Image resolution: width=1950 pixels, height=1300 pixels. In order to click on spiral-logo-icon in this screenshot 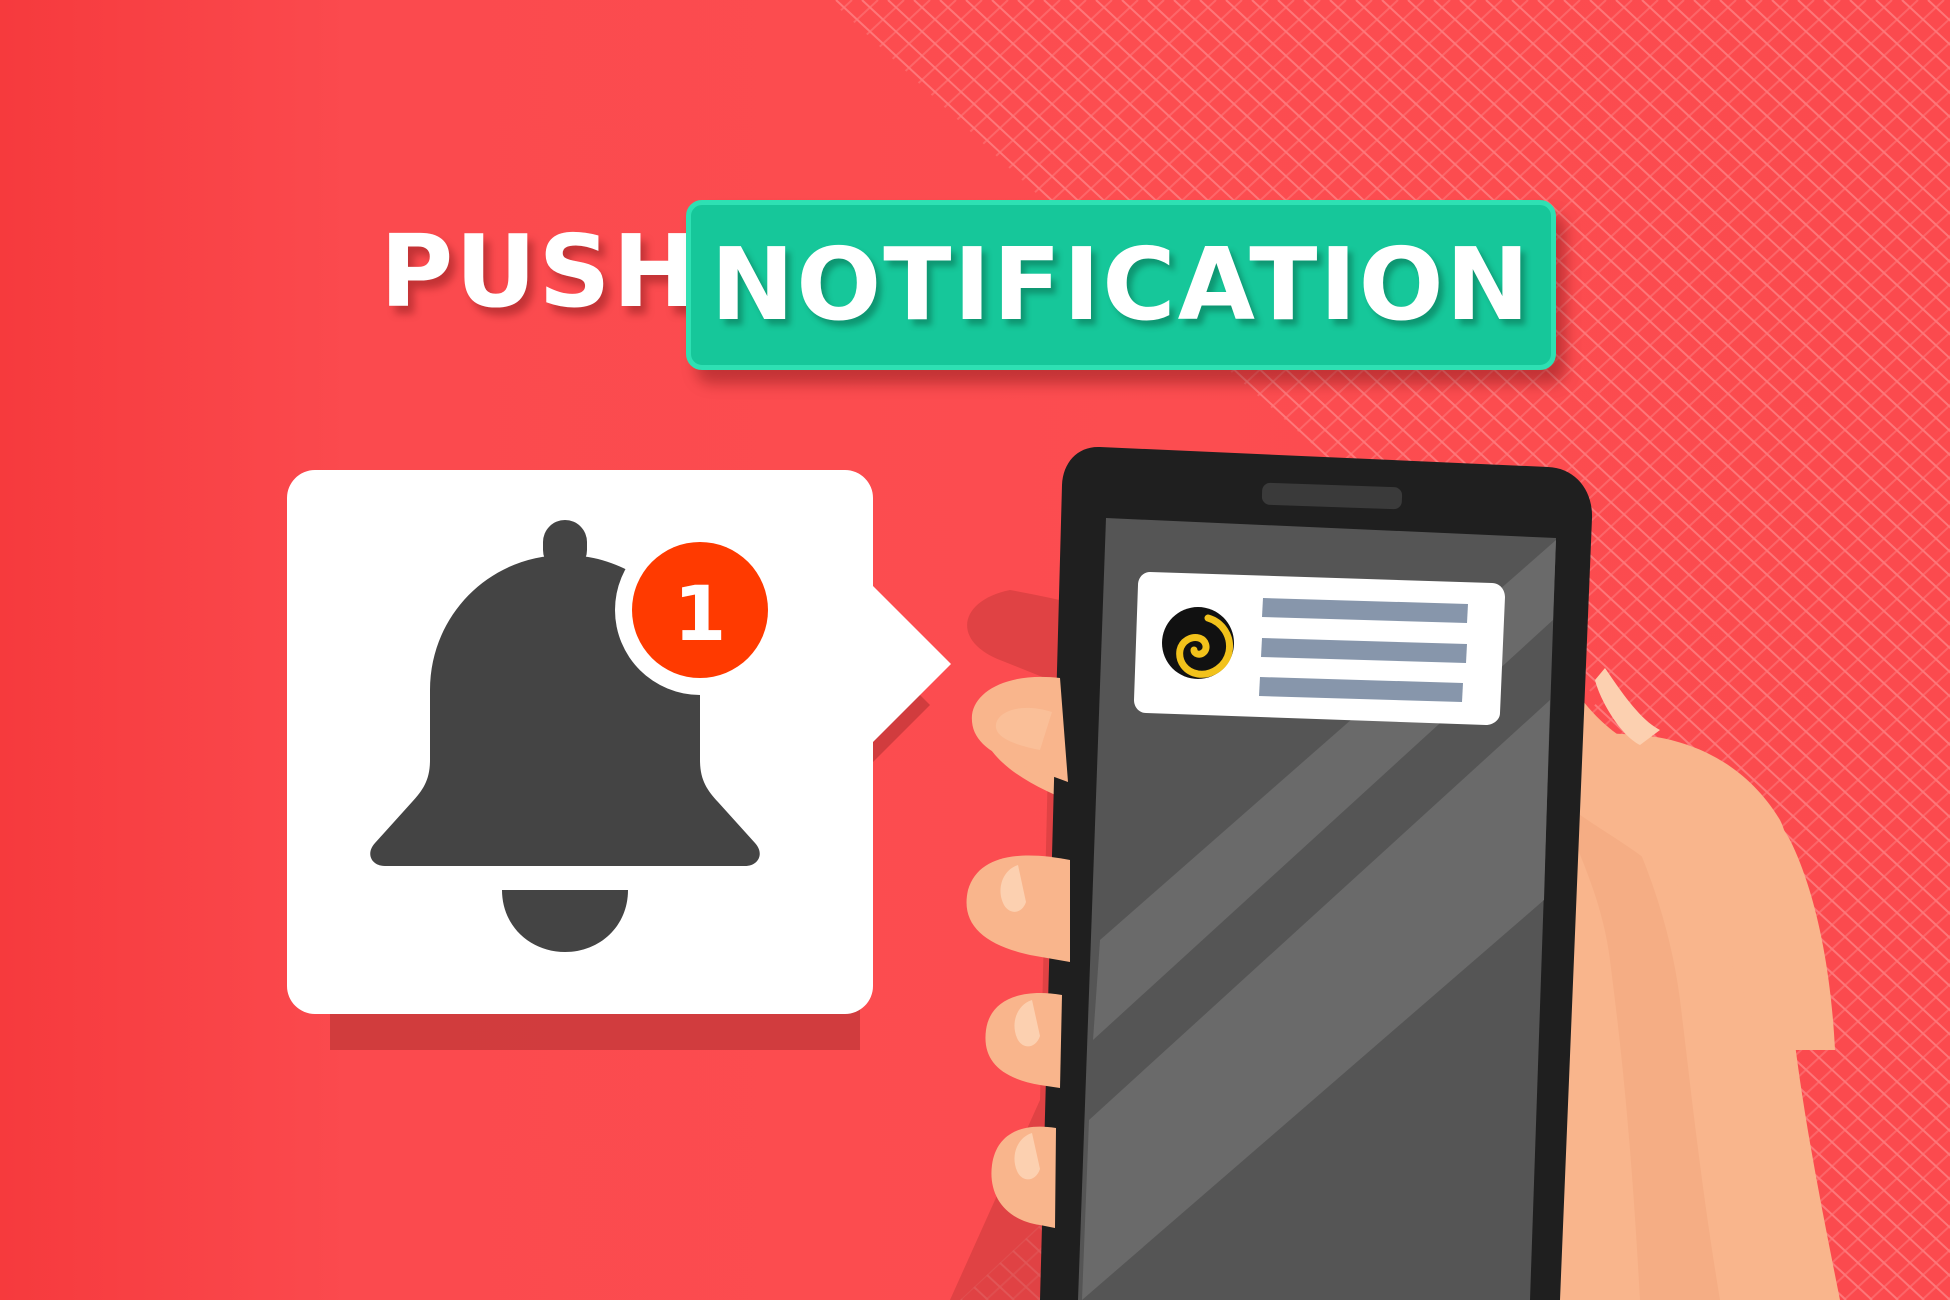, I will do `click(1198, 643)`.